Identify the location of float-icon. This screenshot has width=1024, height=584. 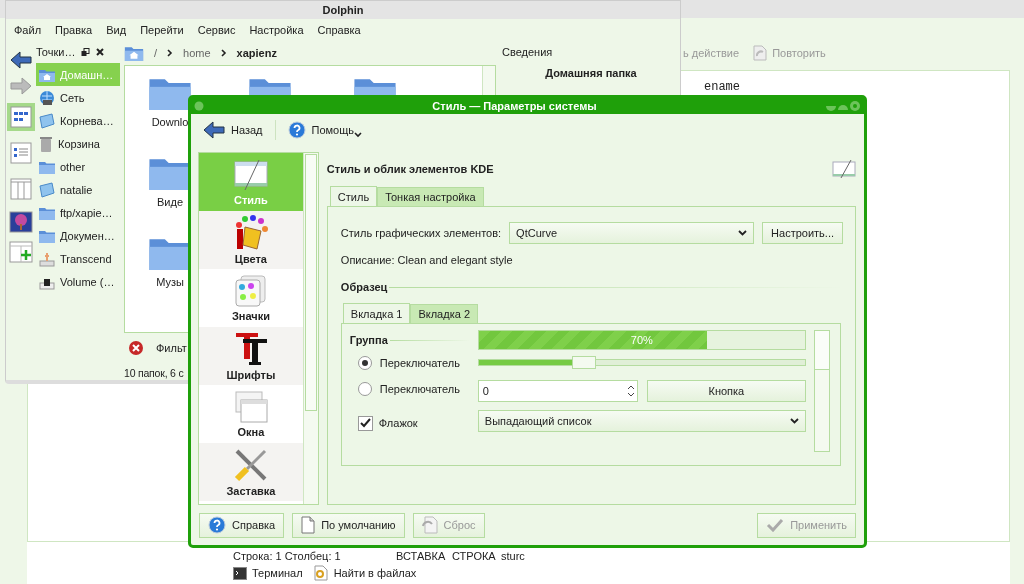
(86, 52).